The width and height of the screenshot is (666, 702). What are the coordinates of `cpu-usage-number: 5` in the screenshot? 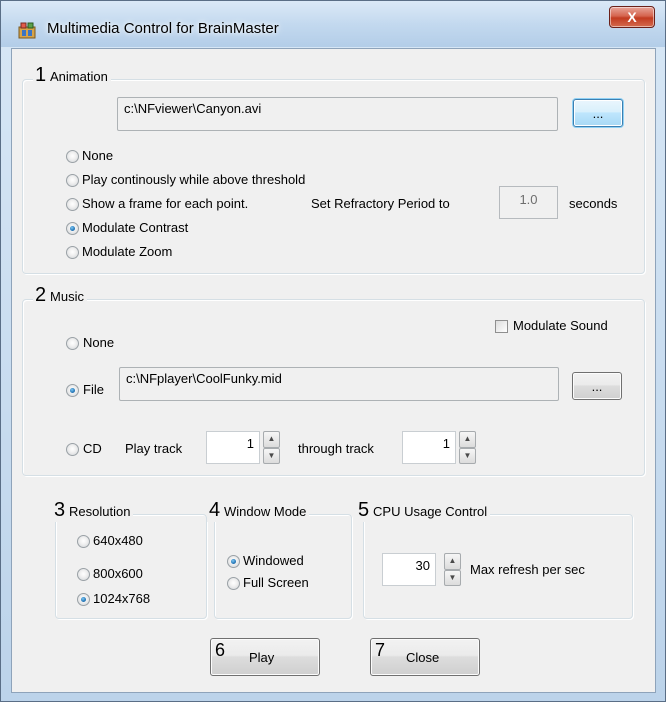 It's located at (364, 510).